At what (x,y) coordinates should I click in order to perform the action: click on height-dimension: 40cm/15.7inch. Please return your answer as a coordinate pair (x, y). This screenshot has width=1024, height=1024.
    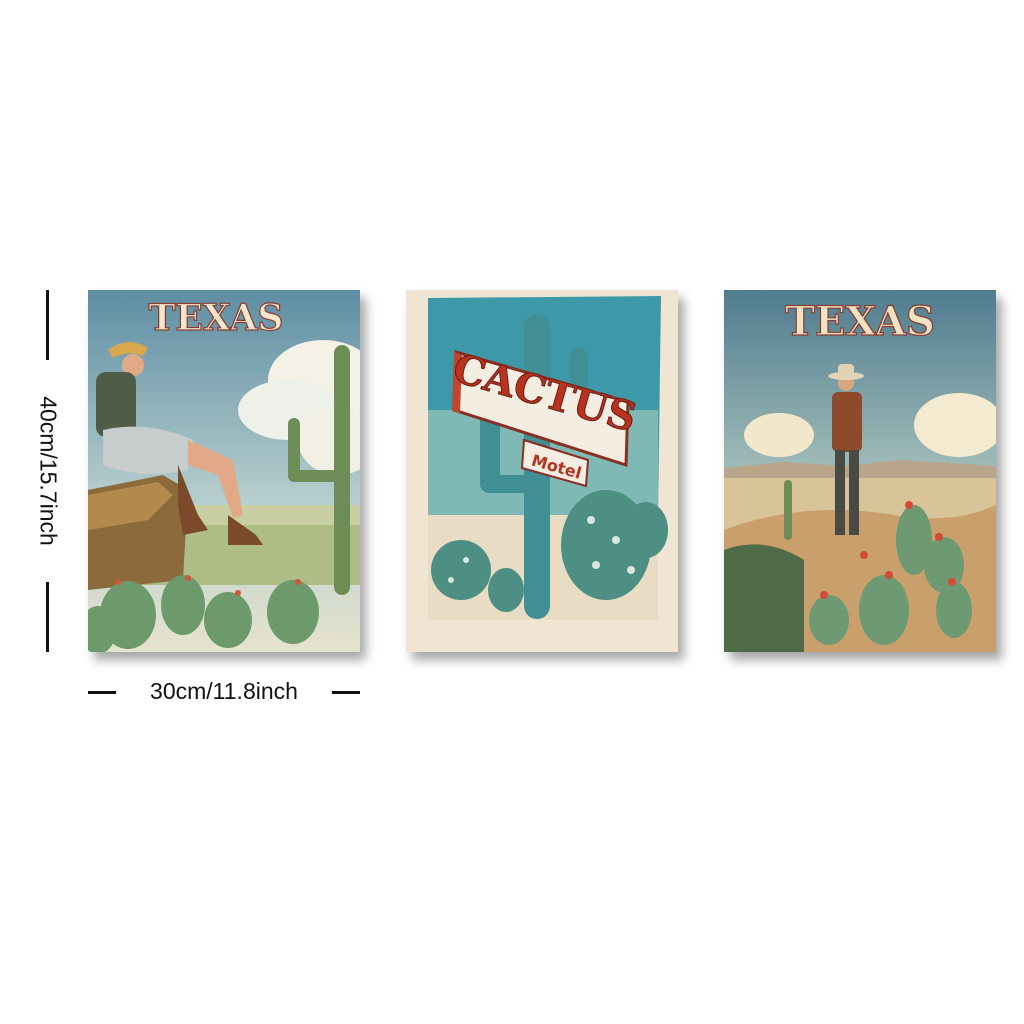
    Looking at the image, I should click on (48, 471).